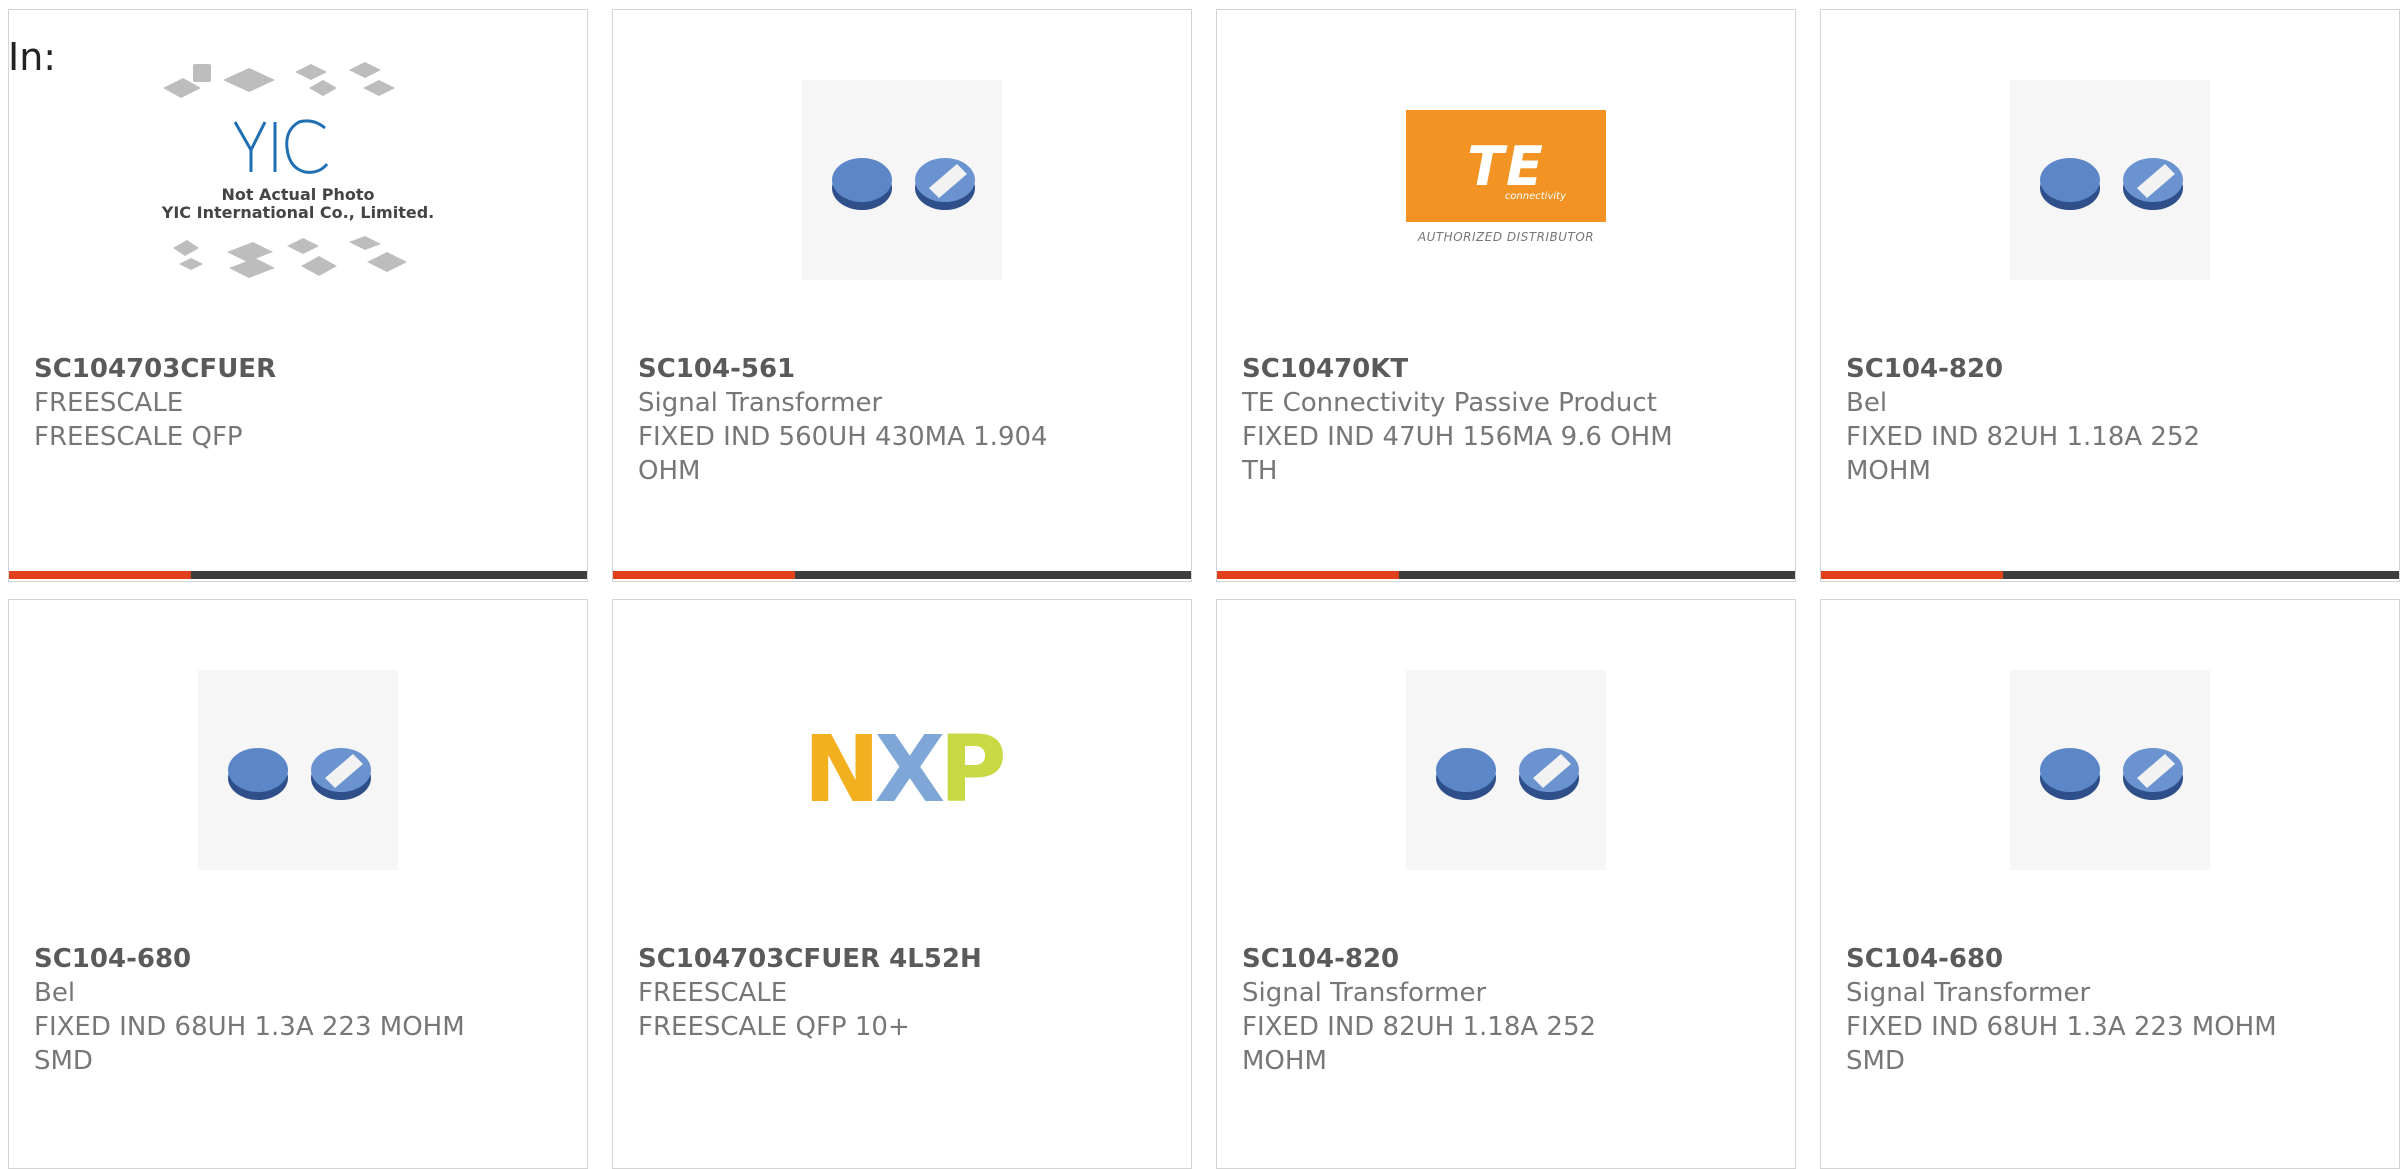 The width and height of the screenshot is (2400, 1169). I want to click on description-cont: OHM, so click(669, 471).